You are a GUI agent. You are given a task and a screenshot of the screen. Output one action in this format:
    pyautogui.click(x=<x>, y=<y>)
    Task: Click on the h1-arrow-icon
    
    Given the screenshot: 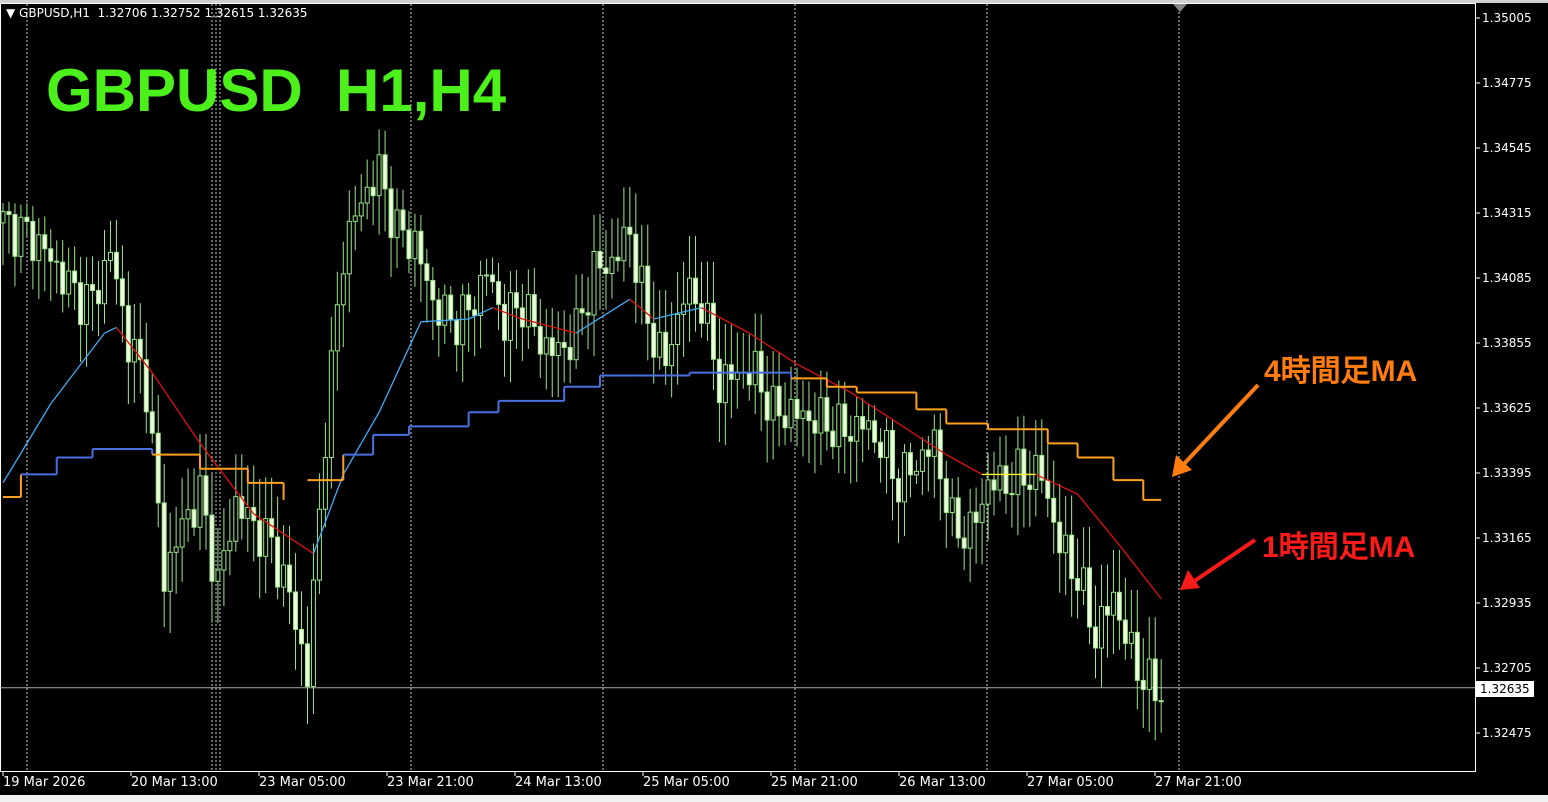 What is the action you would take?
    pyautogui.click(x=1224, y=561)
    